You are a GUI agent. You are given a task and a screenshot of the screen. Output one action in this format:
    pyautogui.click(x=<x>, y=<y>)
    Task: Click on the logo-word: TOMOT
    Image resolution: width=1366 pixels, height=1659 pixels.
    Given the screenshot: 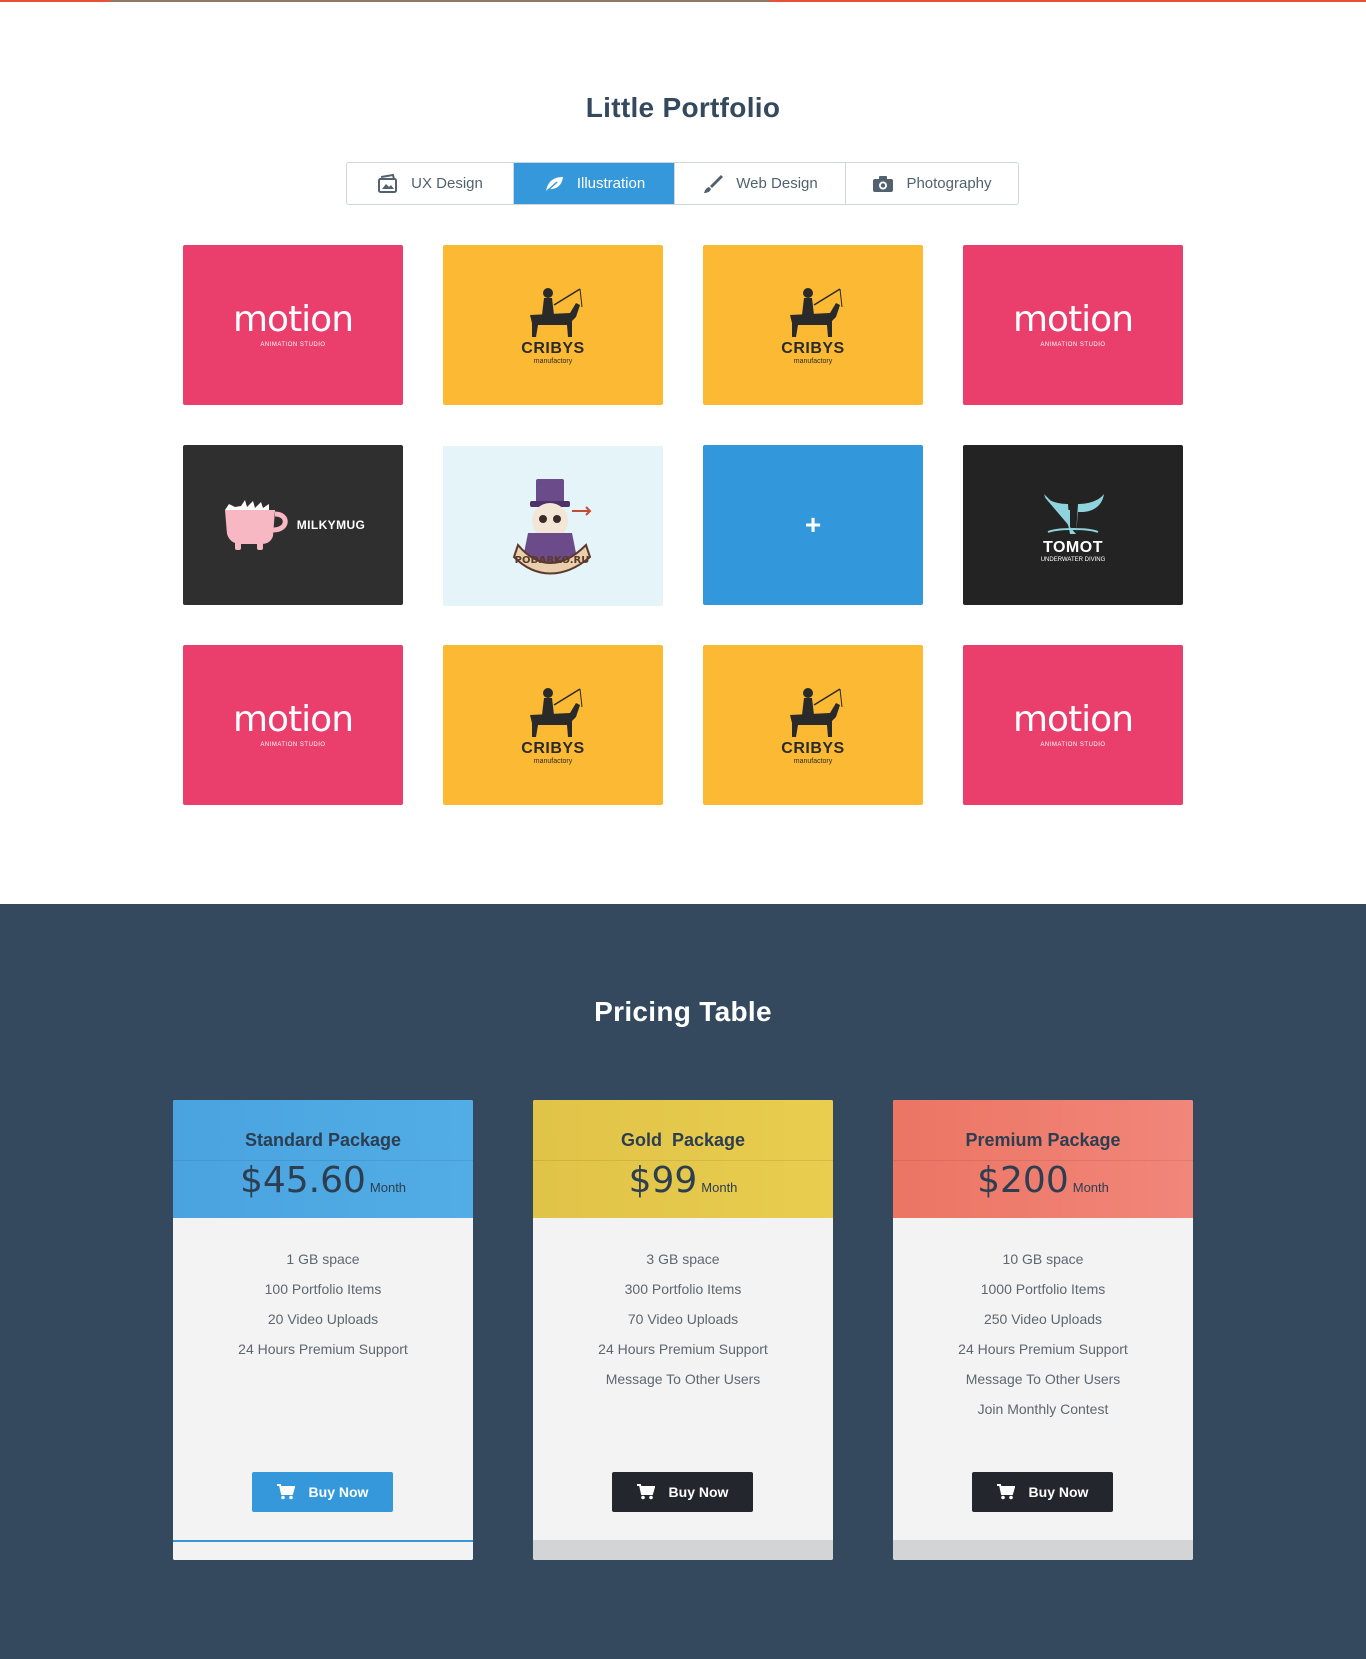 What is the action you would take?
    pyautogui.click(x=1073, y=547)
    